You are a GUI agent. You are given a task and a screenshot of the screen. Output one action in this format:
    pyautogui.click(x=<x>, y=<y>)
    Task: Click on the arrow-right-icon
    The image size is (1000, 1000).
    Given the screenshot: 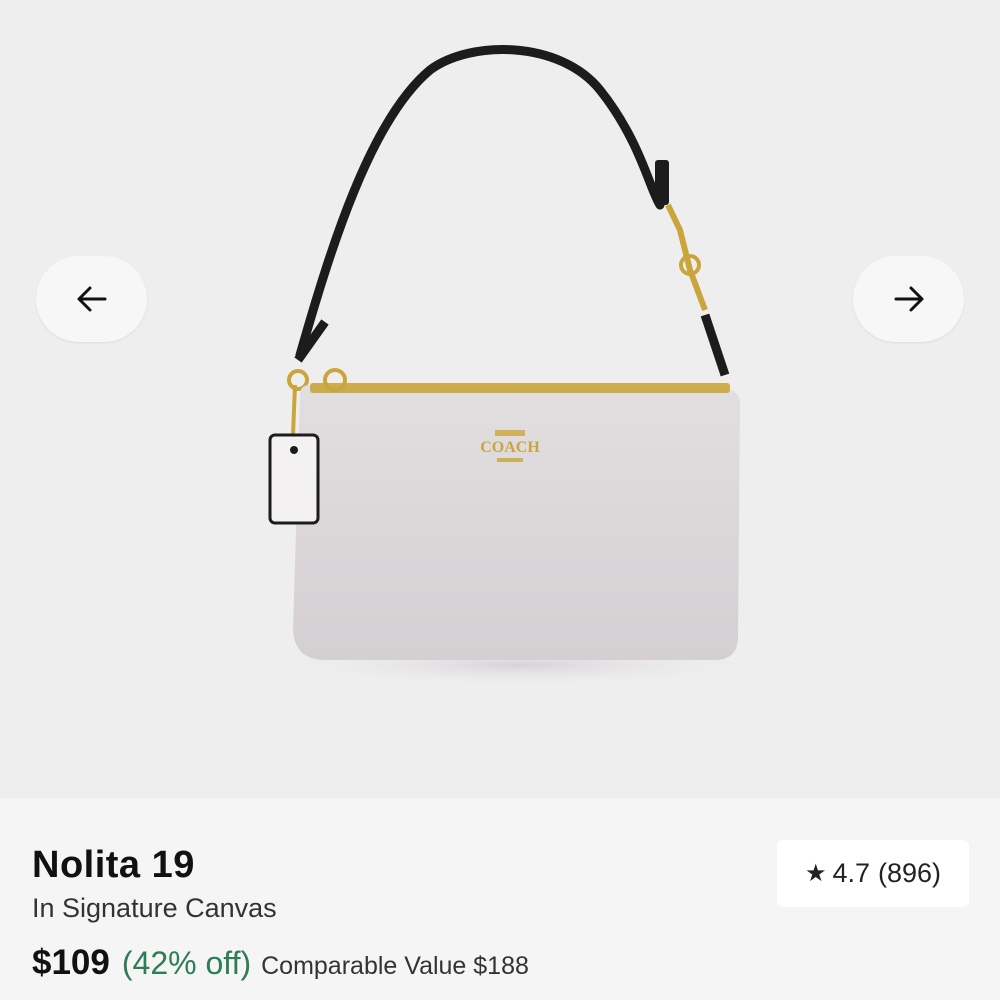 What is the action you would take?
    pyautogui.click(x=908, y=299)
    